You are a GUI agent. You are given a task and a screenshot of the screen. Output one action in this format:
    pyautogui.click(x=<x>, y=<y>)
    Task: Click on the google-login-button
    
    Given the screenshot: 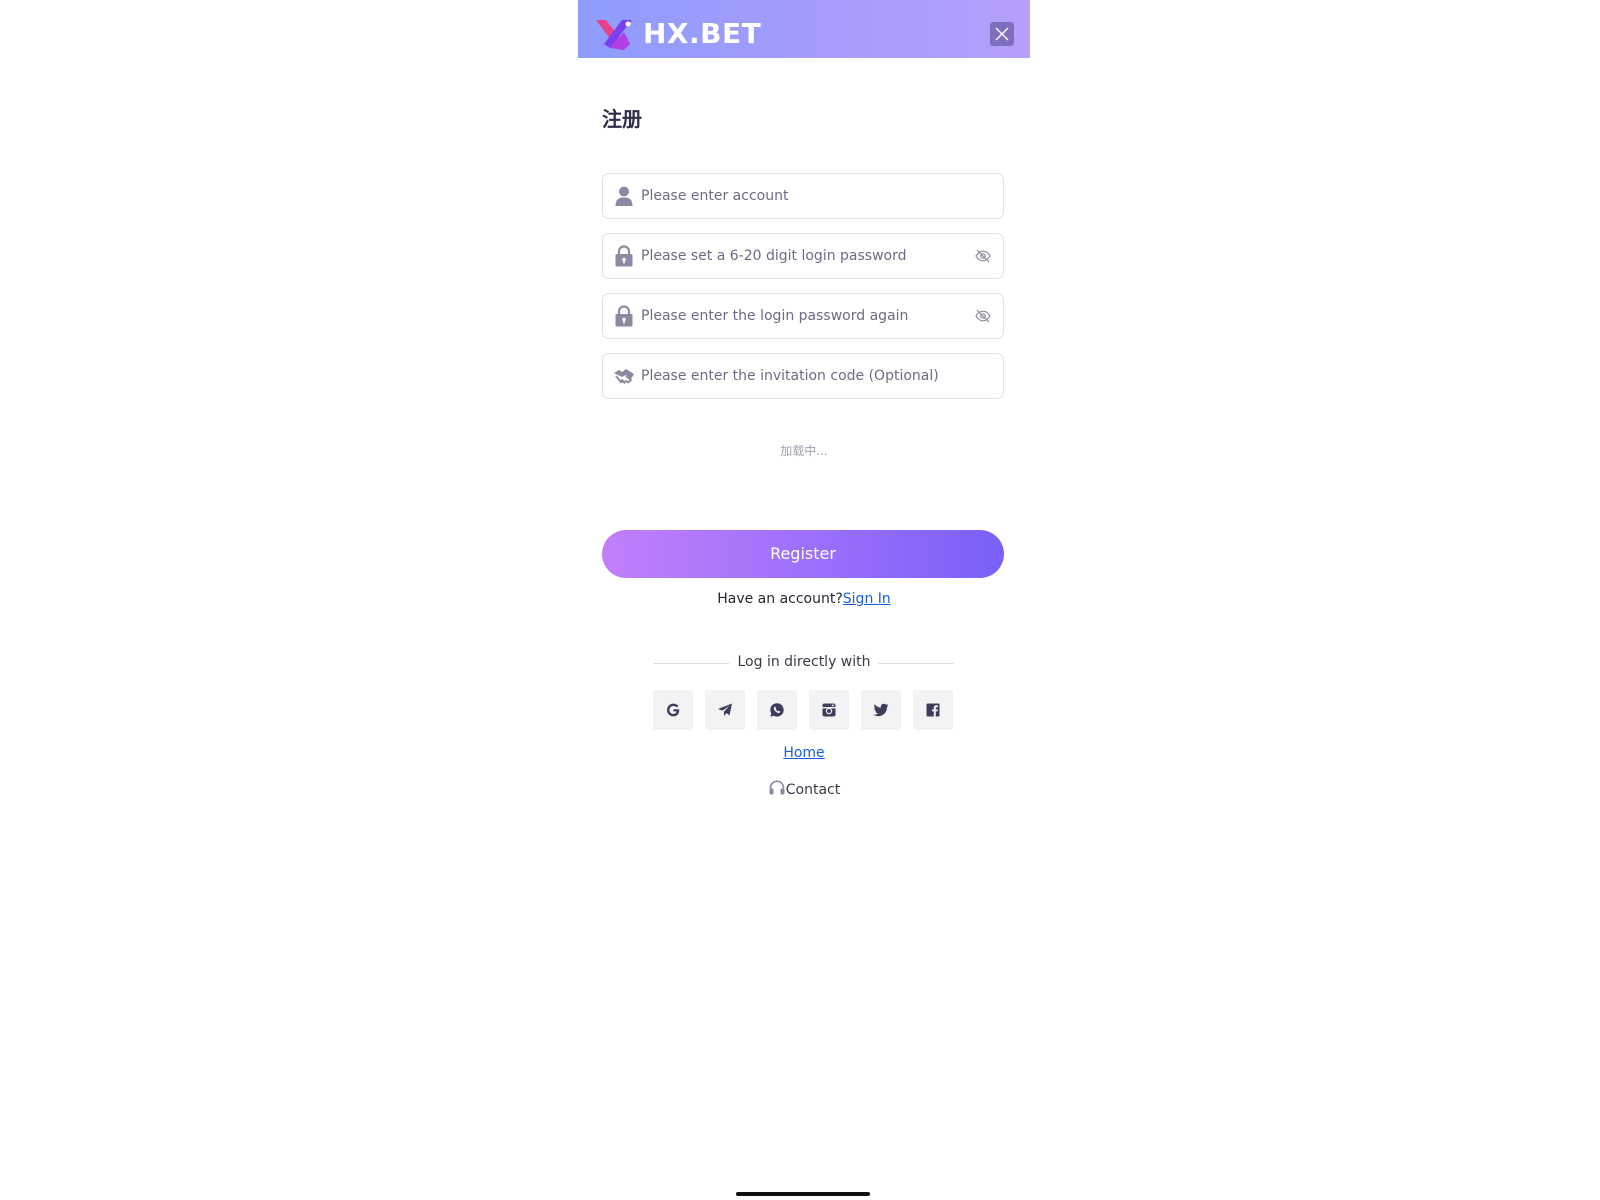 What is the action you would take?
    pyautogui.click(x=673, y=710)
    